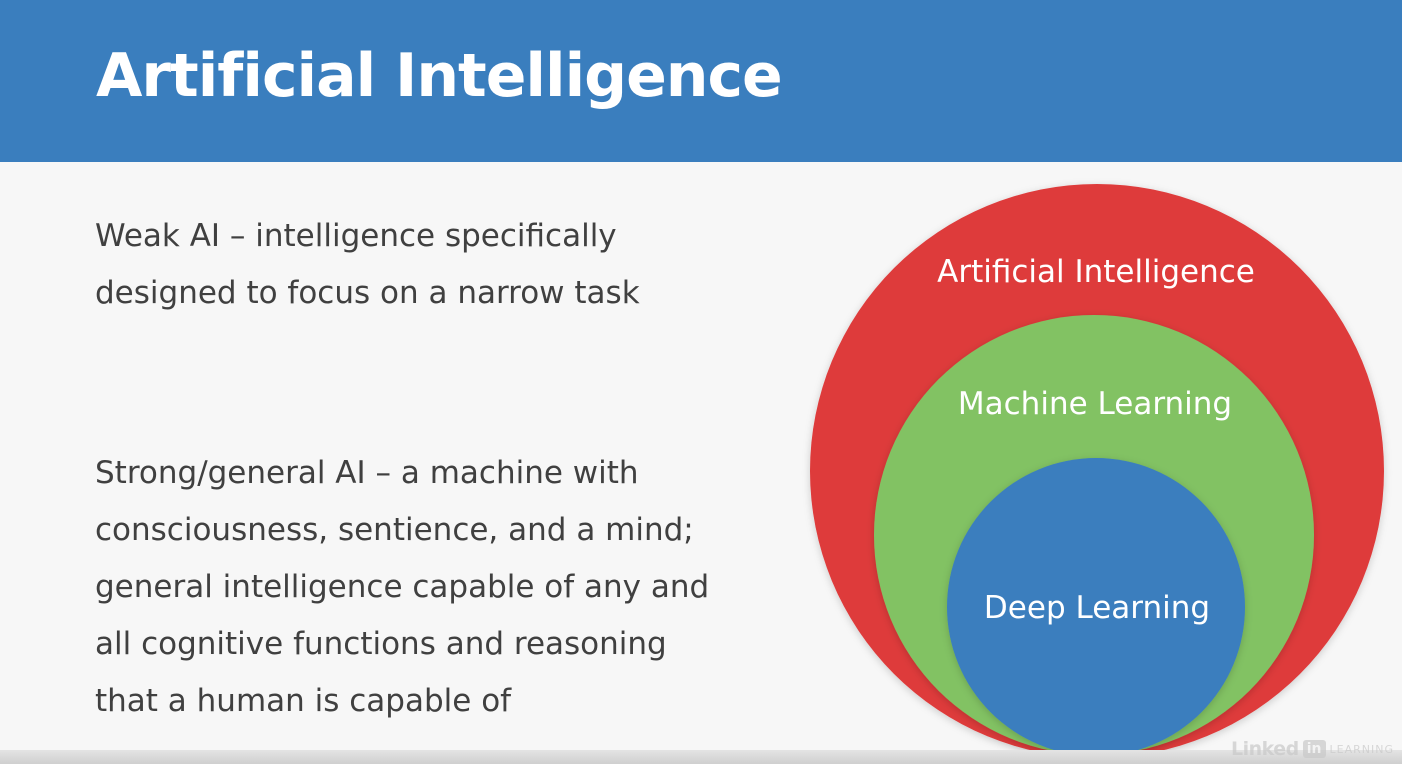 This screenshot has height=764, width=1402. I want to click on watermark-product: LEARNING, so click(1361, 749).